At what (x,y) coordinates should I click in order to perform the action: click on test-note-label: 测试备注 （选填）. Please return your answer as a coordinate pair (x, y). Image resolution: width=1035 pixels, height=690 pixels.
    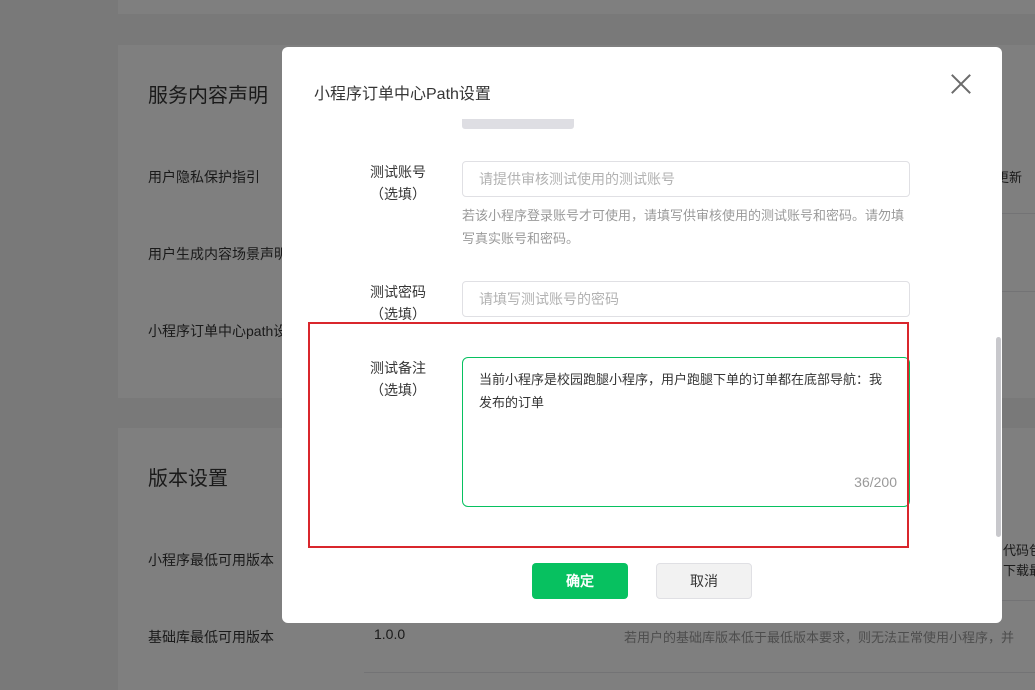
    Looking at the image, I should click on (398, 379).